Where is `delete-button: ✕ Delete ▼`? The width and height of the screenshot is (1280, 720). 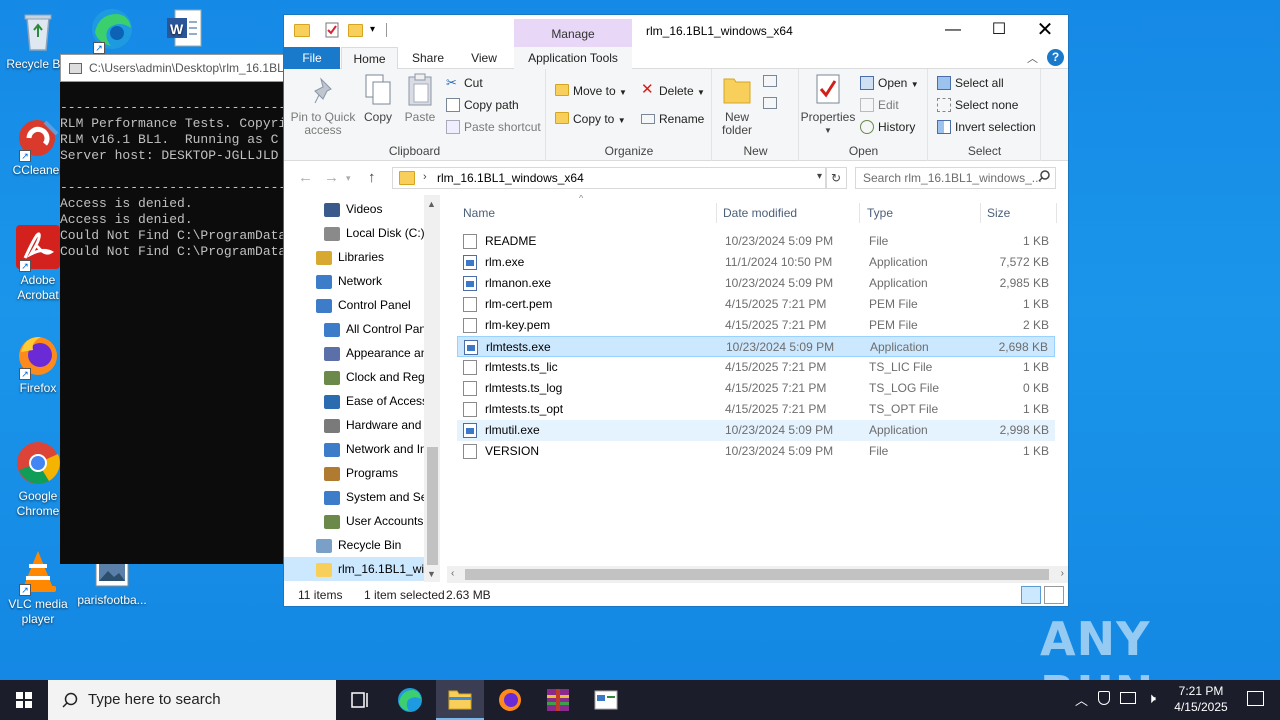
delete-button: ✕ Delete ▼ is located at coordinates (672, 91).